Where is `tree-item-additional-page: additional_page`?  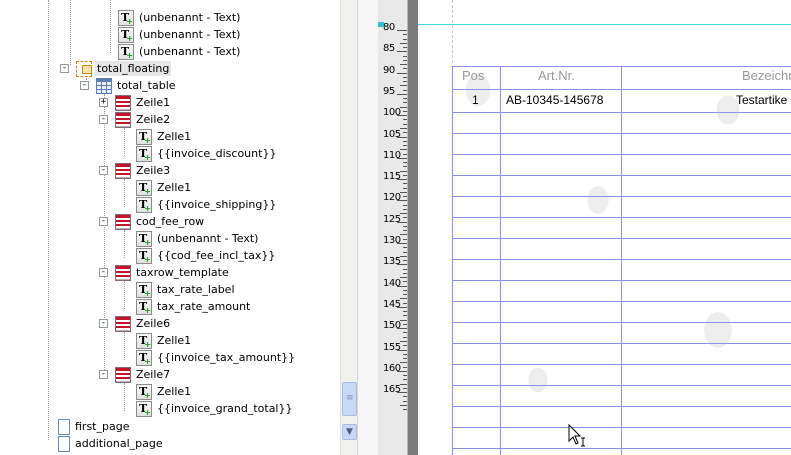 tree-item-additional-page: additional_page is located at coordinates (111, 443).